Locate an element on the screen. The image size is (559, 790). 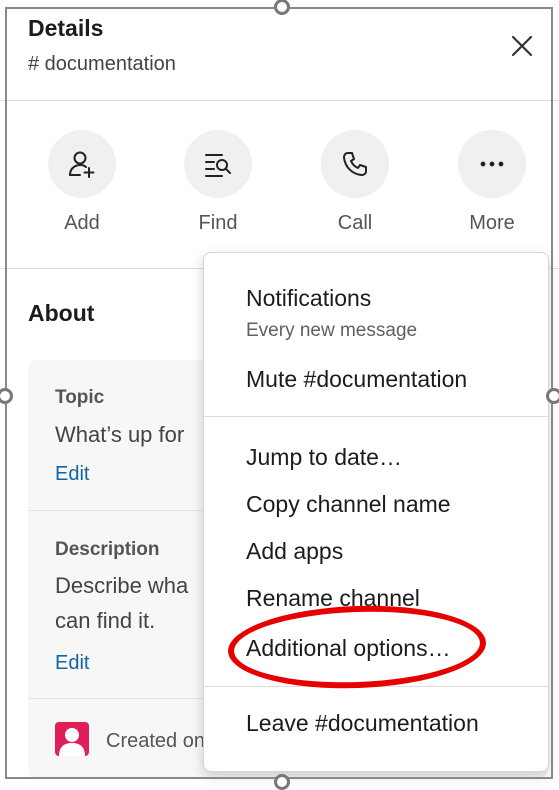
call-button: Call is located at coordinates (355, 182).